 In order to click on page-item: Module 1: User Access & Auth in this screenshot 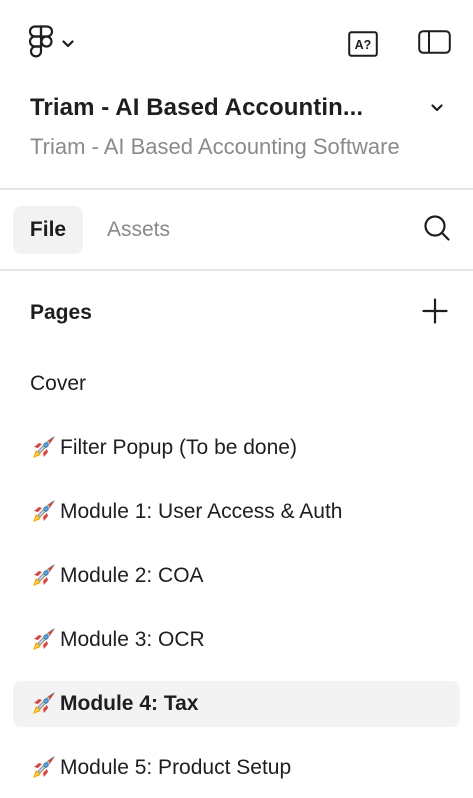, I will do `click(236, 512)`.